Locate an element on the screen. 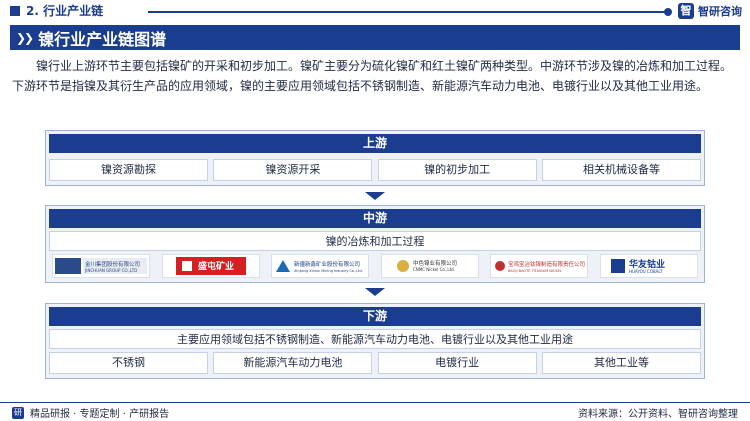 This screenshot has width=750, height=421. divider is located at coordinates (408, 12).